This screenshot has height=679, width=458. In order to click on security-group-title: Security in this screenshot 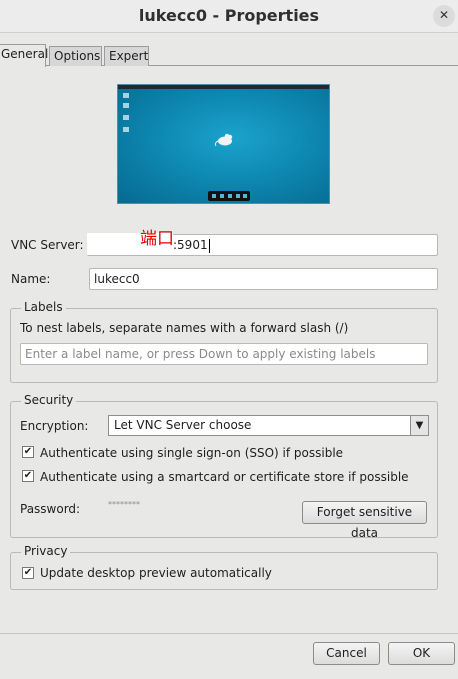, I will do `click(49, 400)`.